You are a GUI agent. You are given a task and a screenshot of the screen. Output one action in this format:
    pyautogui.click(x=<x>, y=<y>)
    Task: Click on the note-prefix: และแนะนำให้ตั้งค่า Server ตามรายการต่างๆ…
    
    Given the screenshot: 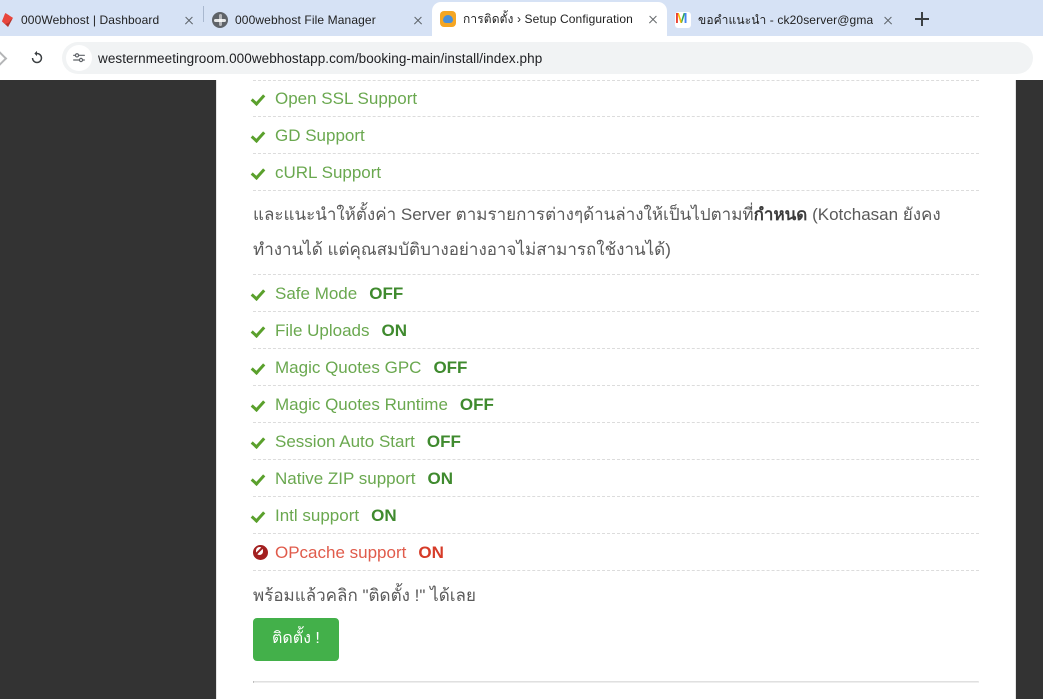 What is the action you would take?
    pyautogui.click(x=503, y=214)
    